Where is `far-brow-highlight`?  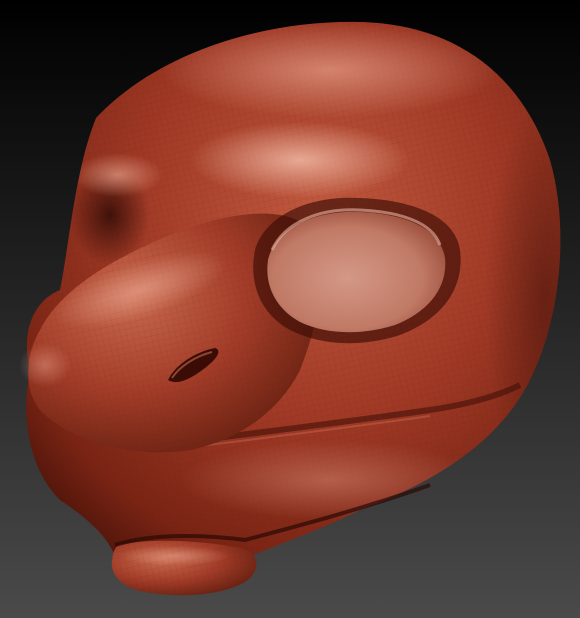
far-brow-highlight is located at coordinates (118, 175).